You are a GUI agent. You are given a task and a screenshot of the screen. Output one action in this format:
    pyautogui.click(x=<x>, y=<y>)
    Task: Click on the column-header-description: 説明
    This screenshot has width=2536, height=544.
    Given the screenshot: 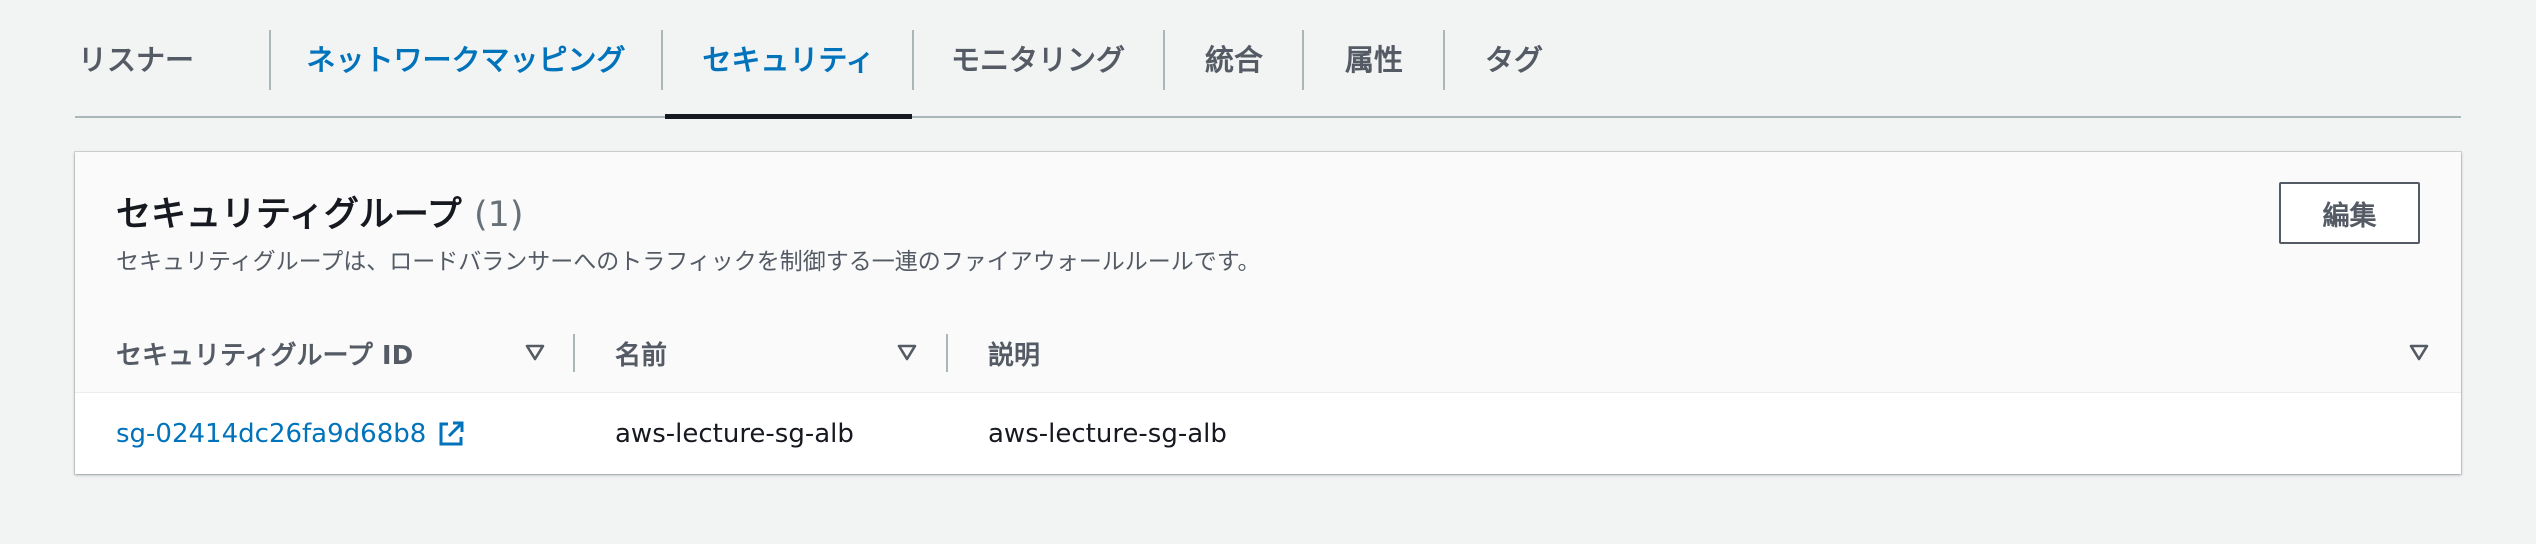 What is the action you would take?
    pyautogui.click(x=1014, y=353)
    